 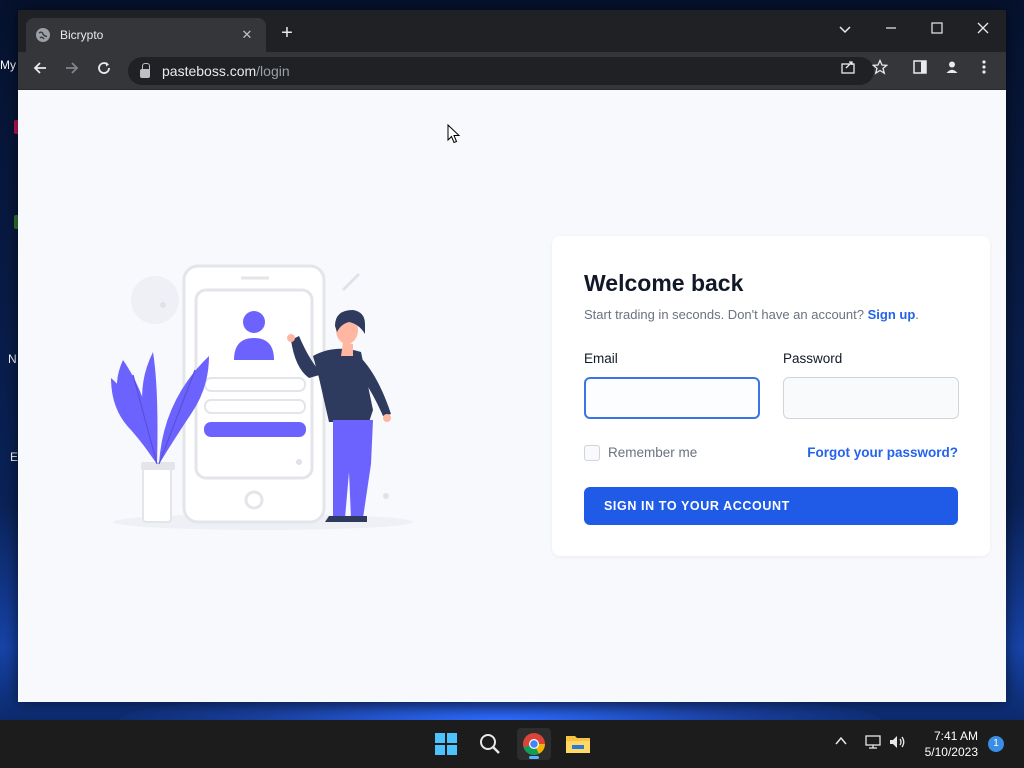 I want to click on forward-arrow-icon, so click(x=72, y=71).